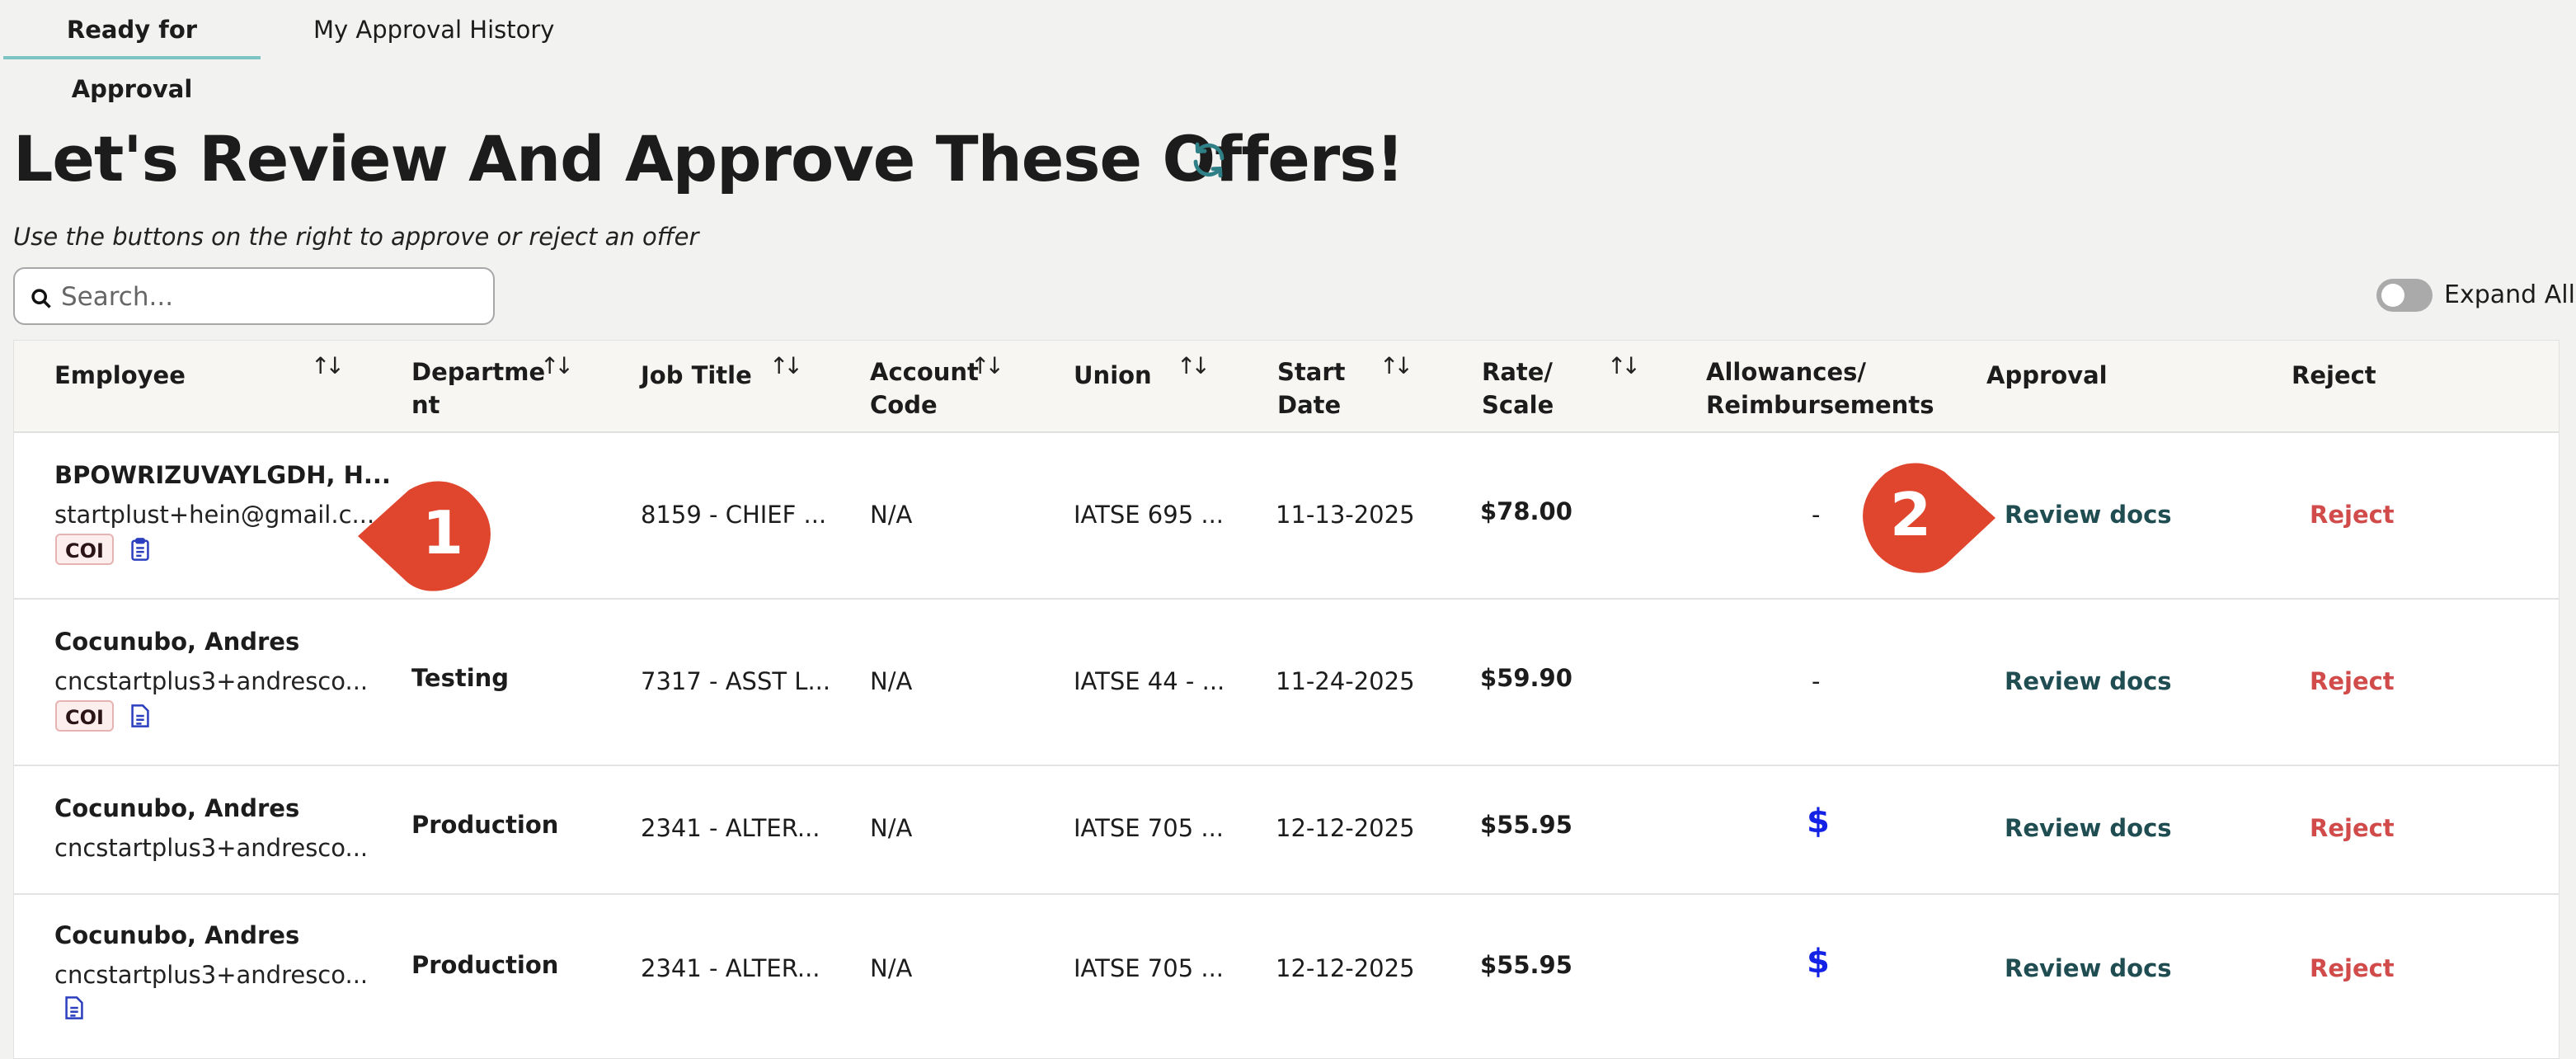 This screenshot has width=2576, height=1059. I want to click on col-union: Union, so click(1113, 375).